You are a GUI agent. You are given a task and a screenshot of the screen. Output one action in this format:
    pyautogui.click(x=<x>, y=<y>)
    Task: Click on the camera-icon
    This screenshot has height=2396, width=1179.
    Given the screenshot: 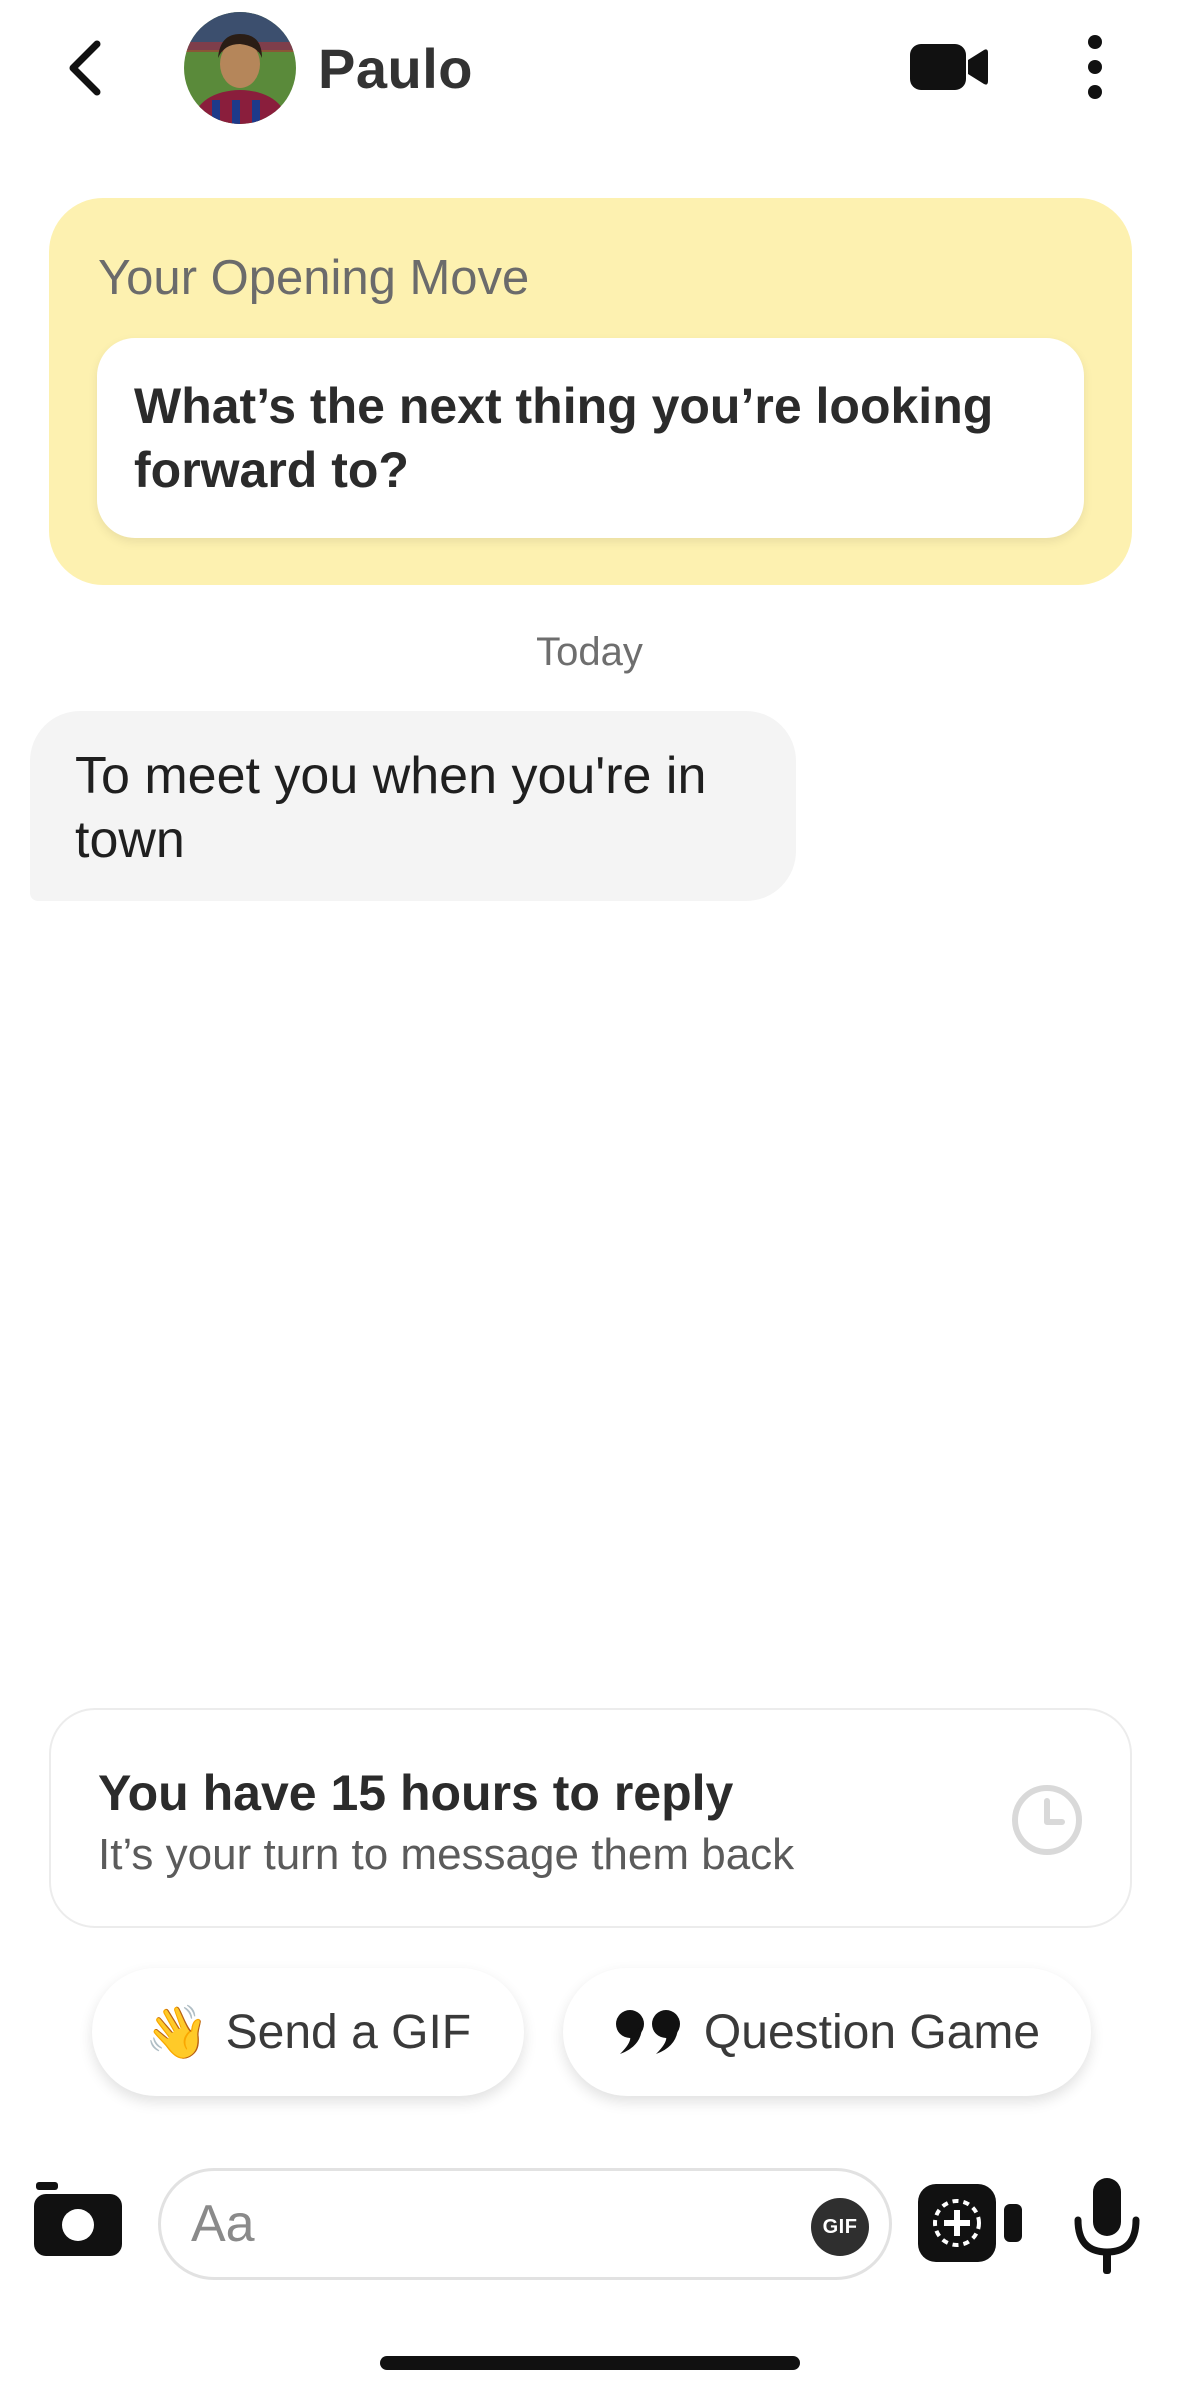 What is the action you would take?
    pyautogui.click(x=78, y=2219)
    